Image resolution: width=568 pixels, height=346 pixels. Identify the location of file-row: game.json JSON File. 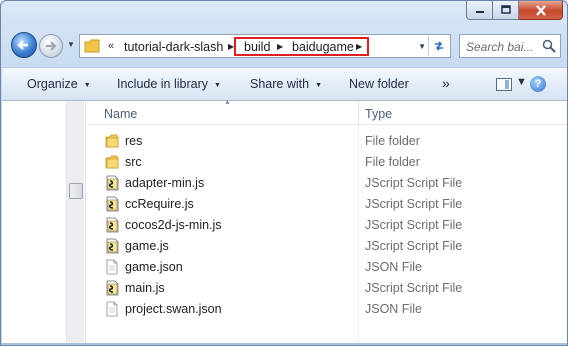
(332, 267).